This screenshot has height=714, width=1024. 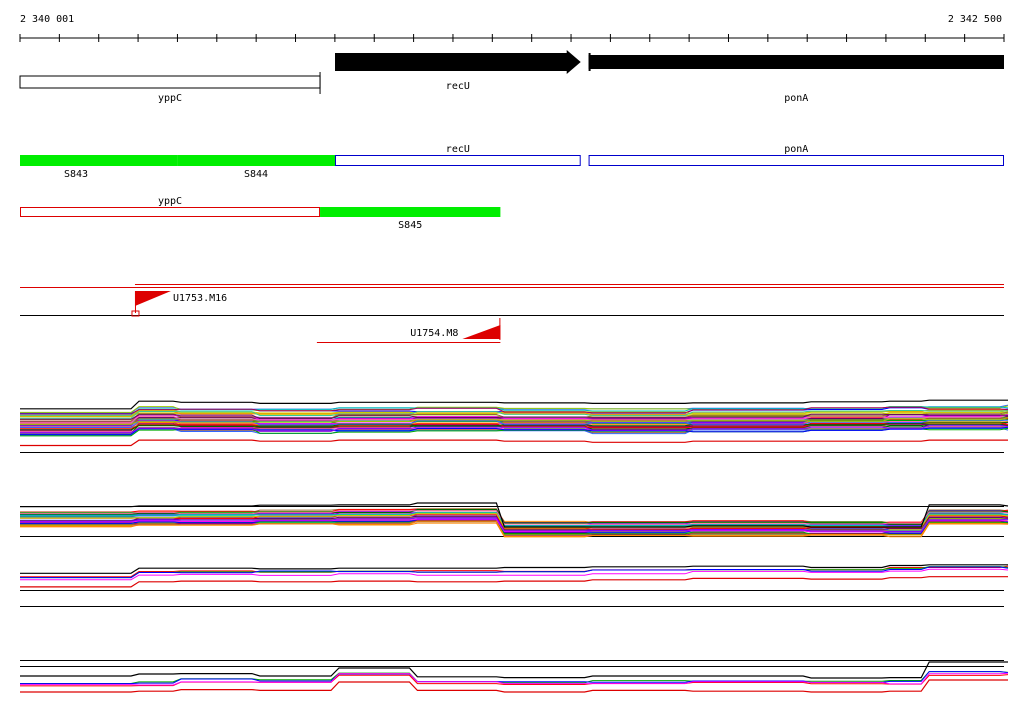 I want to click on transcript-label: U1754.M8, so click(x=434, y=333).